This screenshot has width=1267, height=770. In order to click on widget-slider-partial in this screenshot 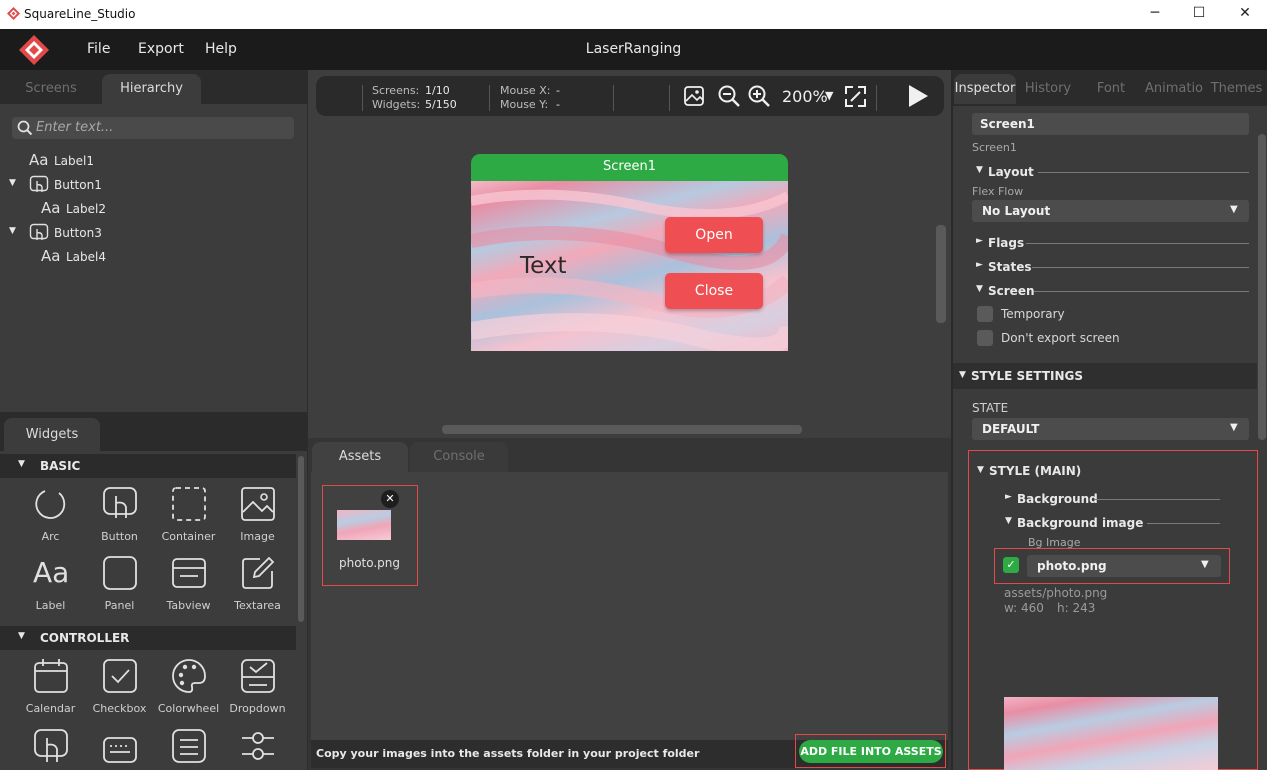, I will do `click(258, 746)`.